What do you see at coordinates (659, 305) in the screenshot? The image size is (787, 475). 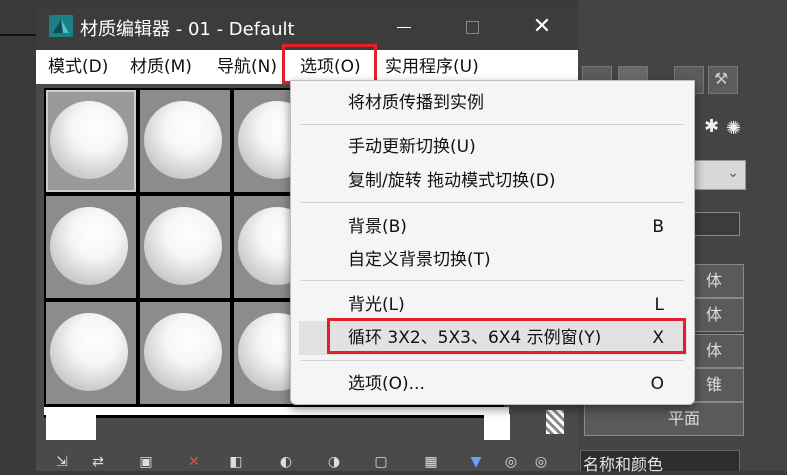 I see `menu-item-shortcut: L` at bounding box center [659, 305].